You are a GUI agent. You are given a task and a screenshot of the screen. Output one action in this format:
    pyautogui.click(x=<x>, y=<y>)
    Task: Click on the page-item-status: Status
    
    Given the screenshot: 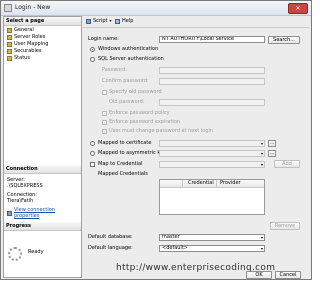 What is the action you would take?
    pyautogui.click(x=18, y=58)
    